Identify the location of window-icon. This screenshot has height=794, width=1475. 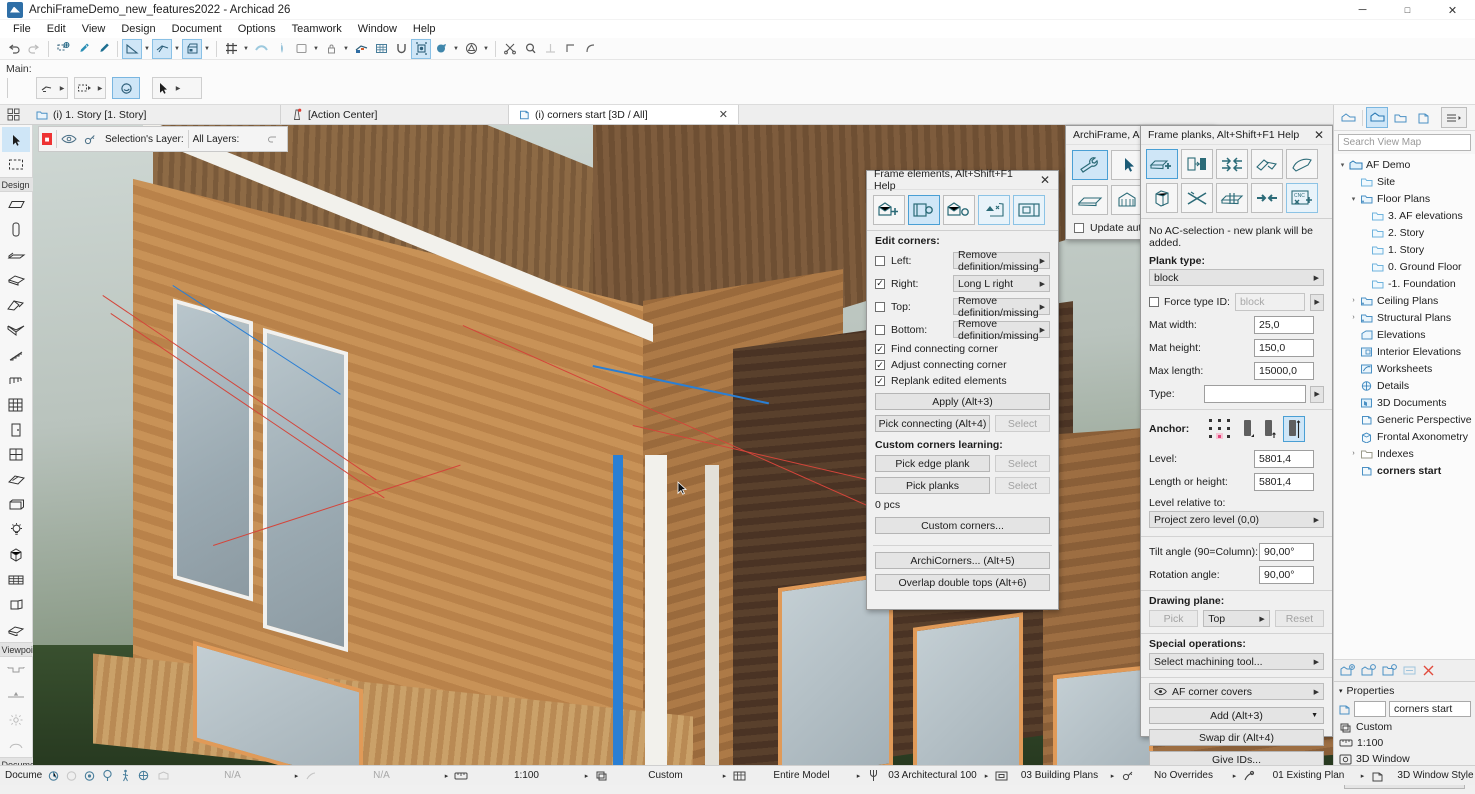
(16, 454).